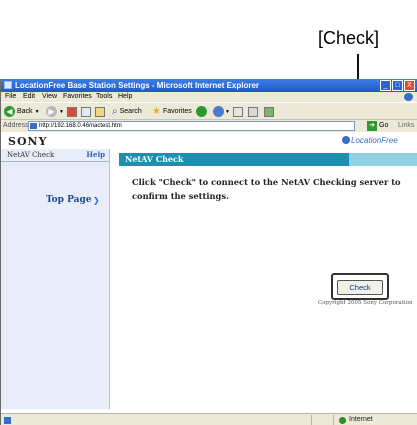  What do you see at coordinates (191, 126) in the screenshot?
I see `address-input: http://192.168.0.46/nactest.htm` at bounding box center [191, 126].